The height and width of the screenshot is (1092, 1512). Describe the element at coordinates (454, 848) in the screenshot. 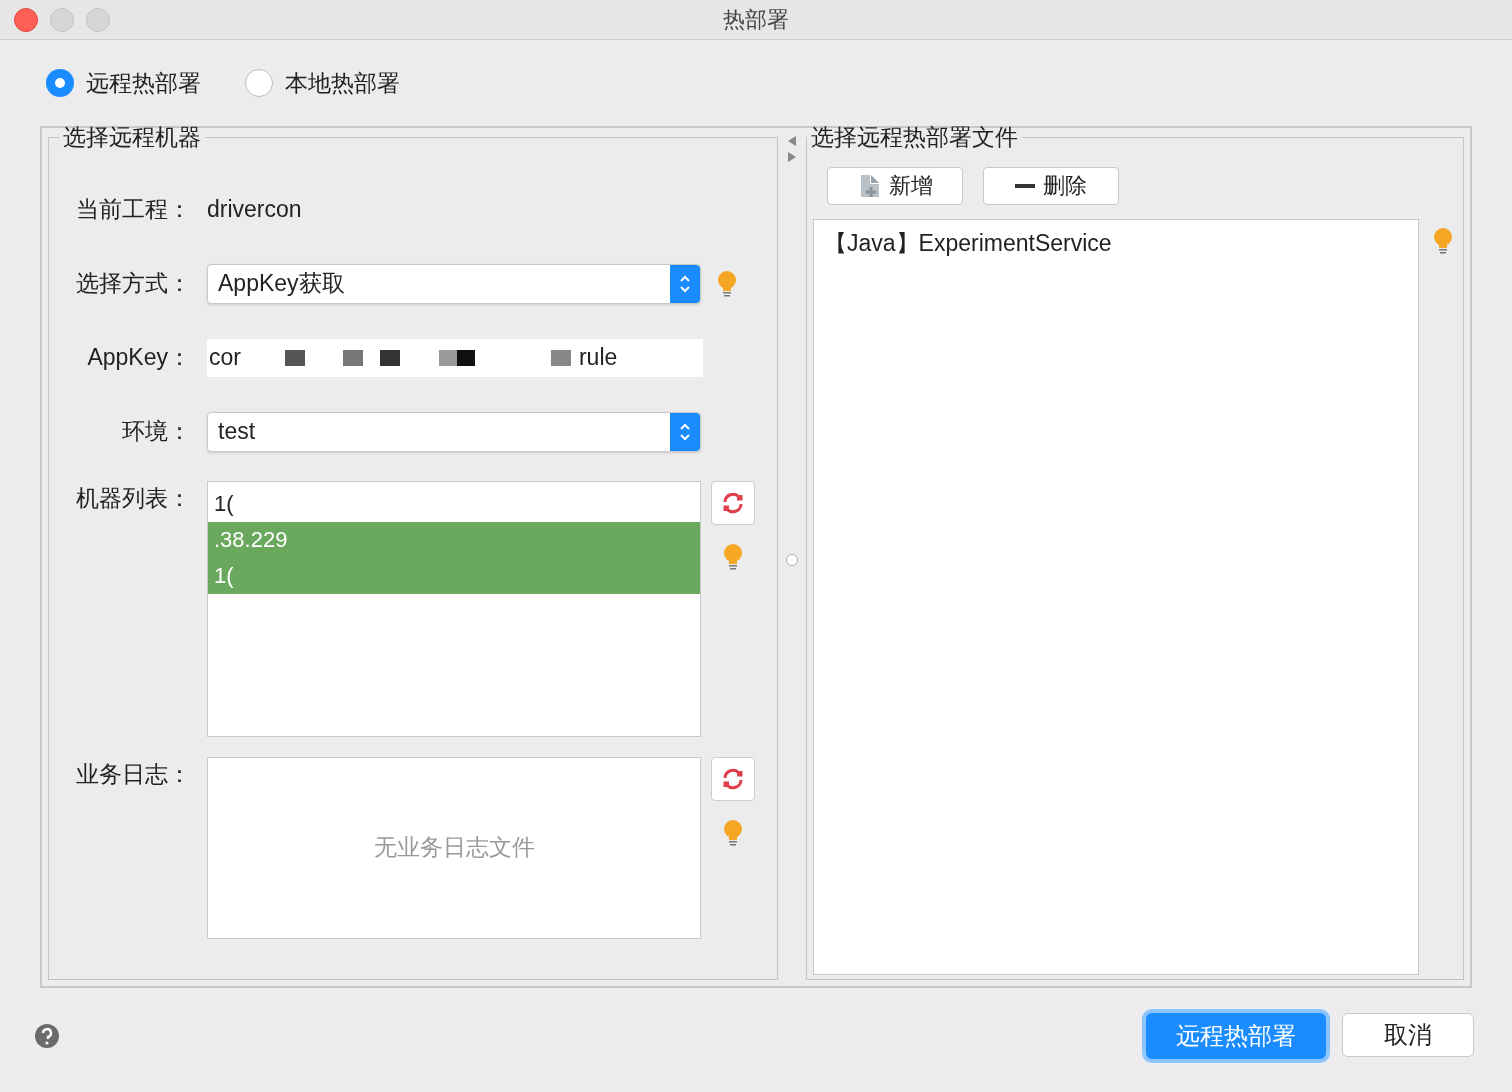

I see `log-placeholder: 无业务日志文件` at that location.